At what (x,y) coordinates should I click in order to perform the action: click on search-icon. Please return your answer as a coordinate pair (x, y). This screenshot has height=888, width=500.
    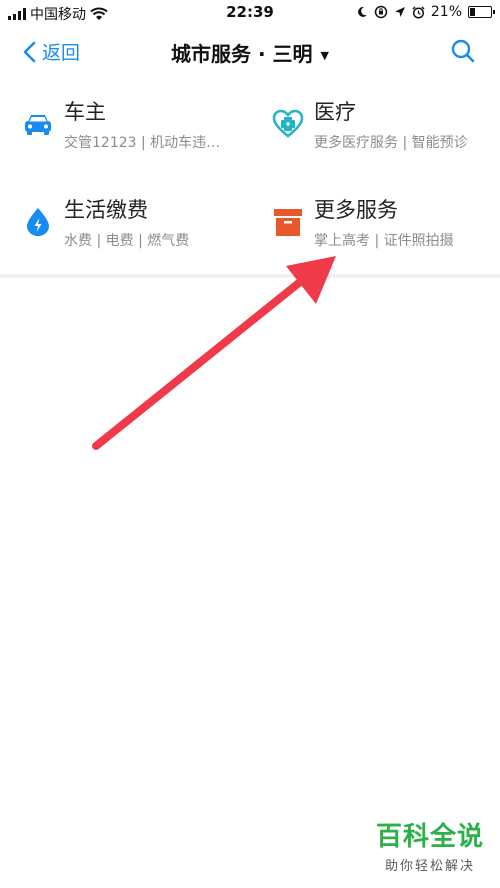
    Looking at the image, I should click on (463, 51).